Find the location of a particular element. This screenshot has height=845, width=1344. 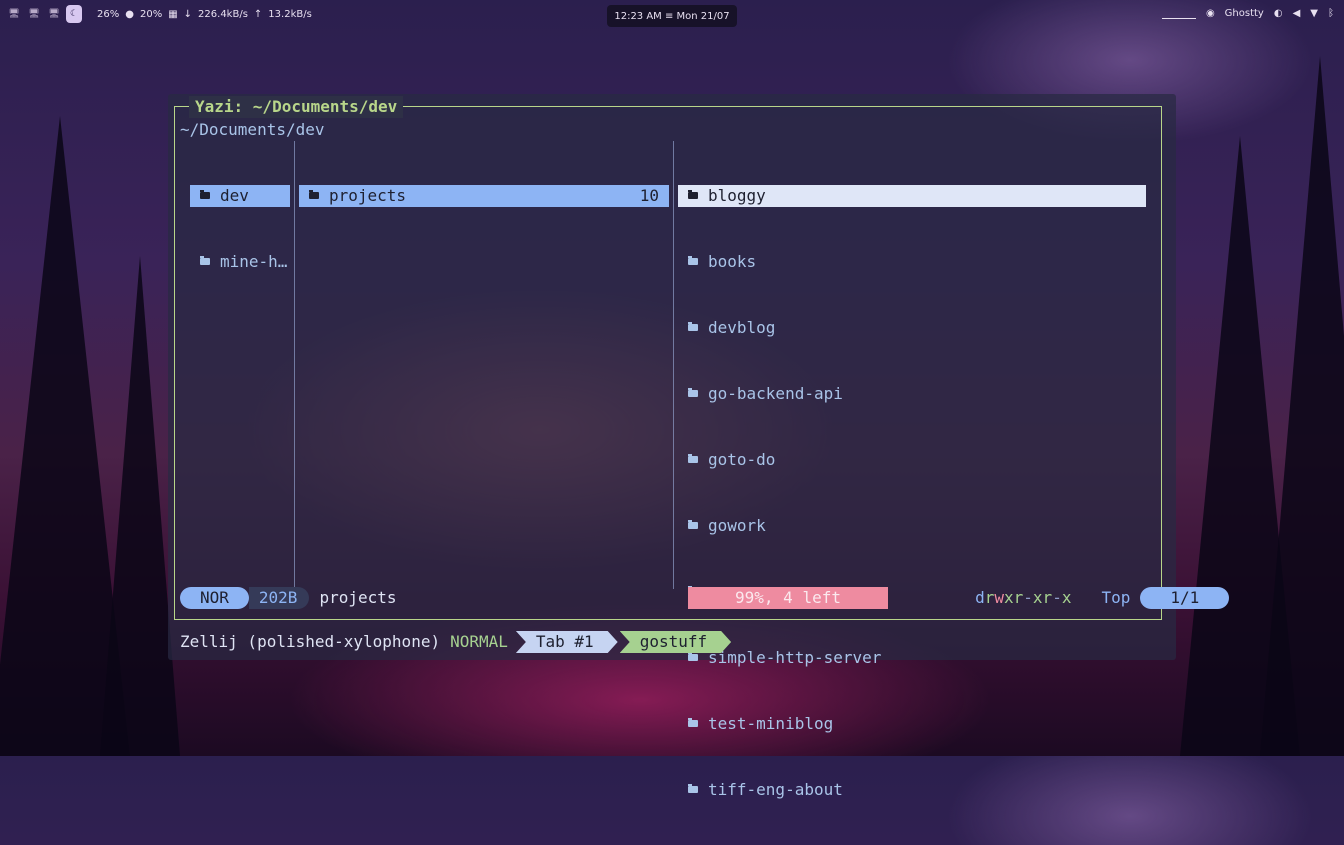

workspace-1-button: 🖥 is located at coordinates (14, 14).